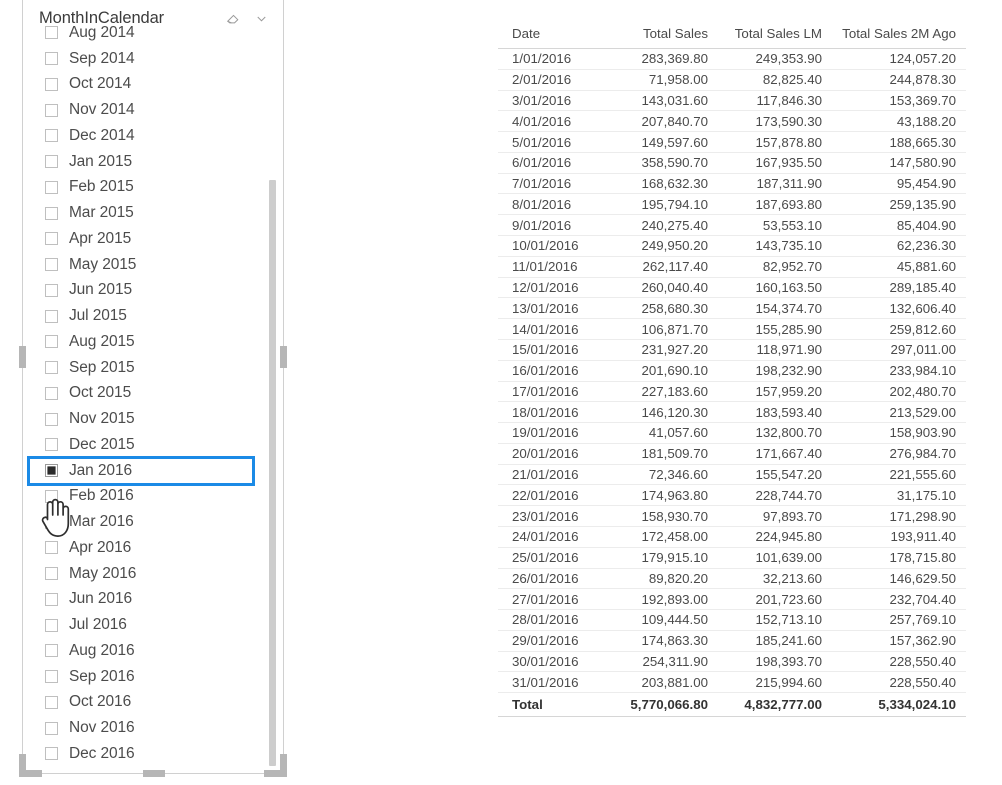 This screenshot has height=785, width=1002. Describe the element at coordinates (153, 600) in the screenshot. I see `slicer-item: Jun 2016` at that location.